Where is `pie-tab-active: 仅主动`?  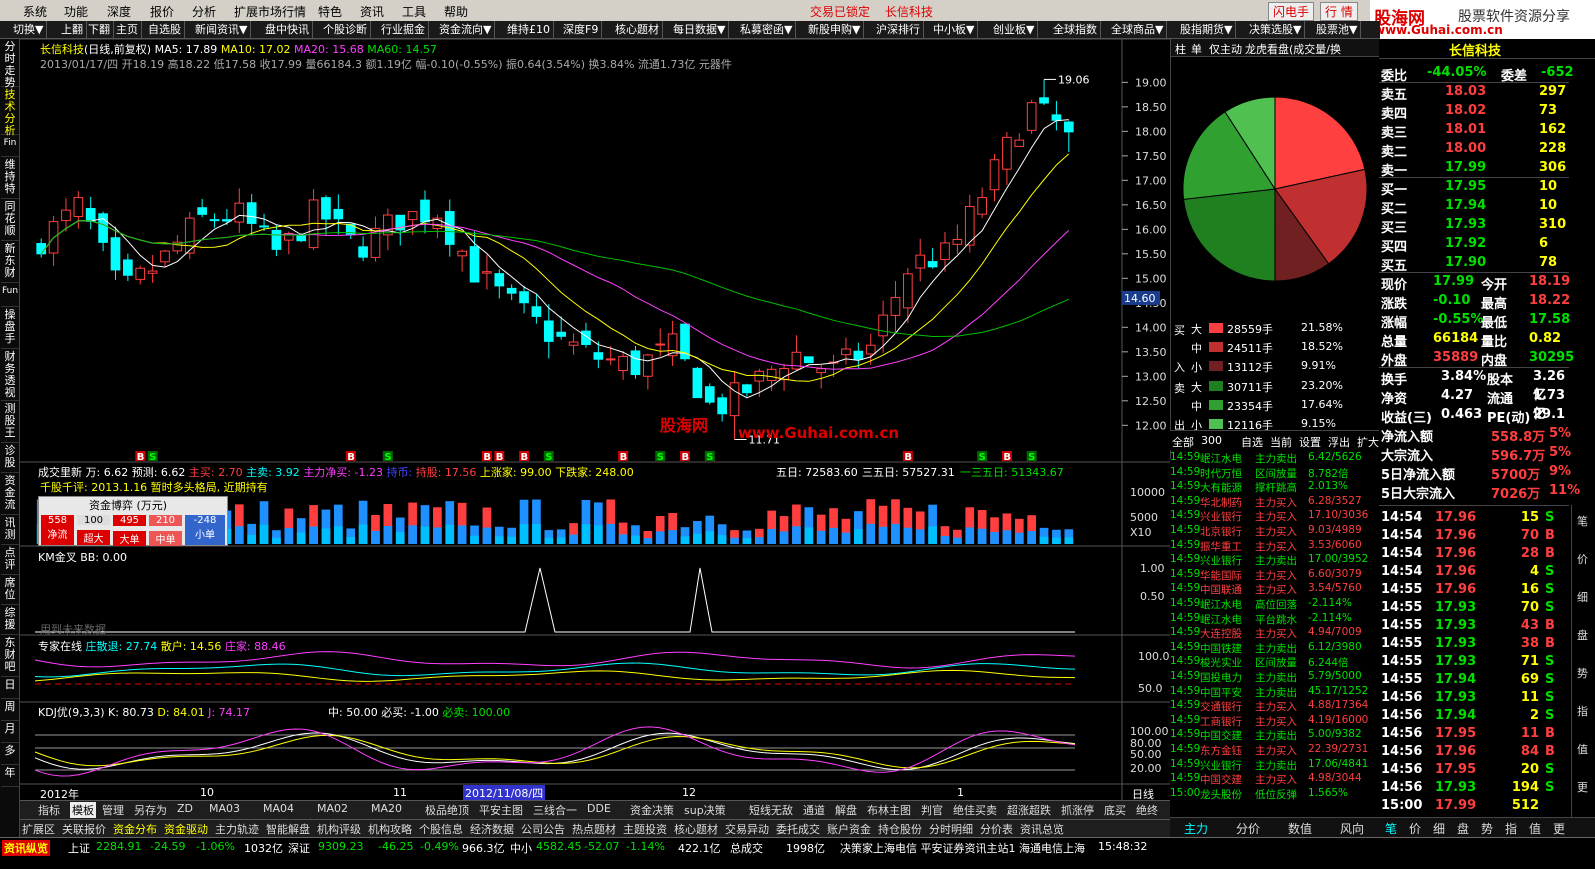
pie-tab-active: 仅主动 is located at coordinates (1225, 49).